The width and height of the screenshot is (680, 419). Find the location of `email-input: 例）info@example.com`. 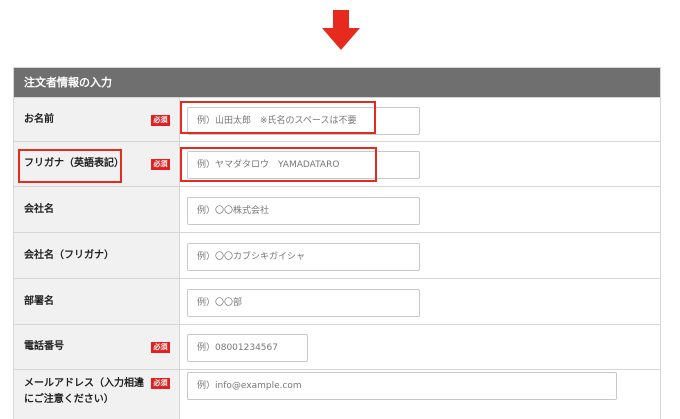

email-input: 例）info@example.com is located at coordinates (402, 386).